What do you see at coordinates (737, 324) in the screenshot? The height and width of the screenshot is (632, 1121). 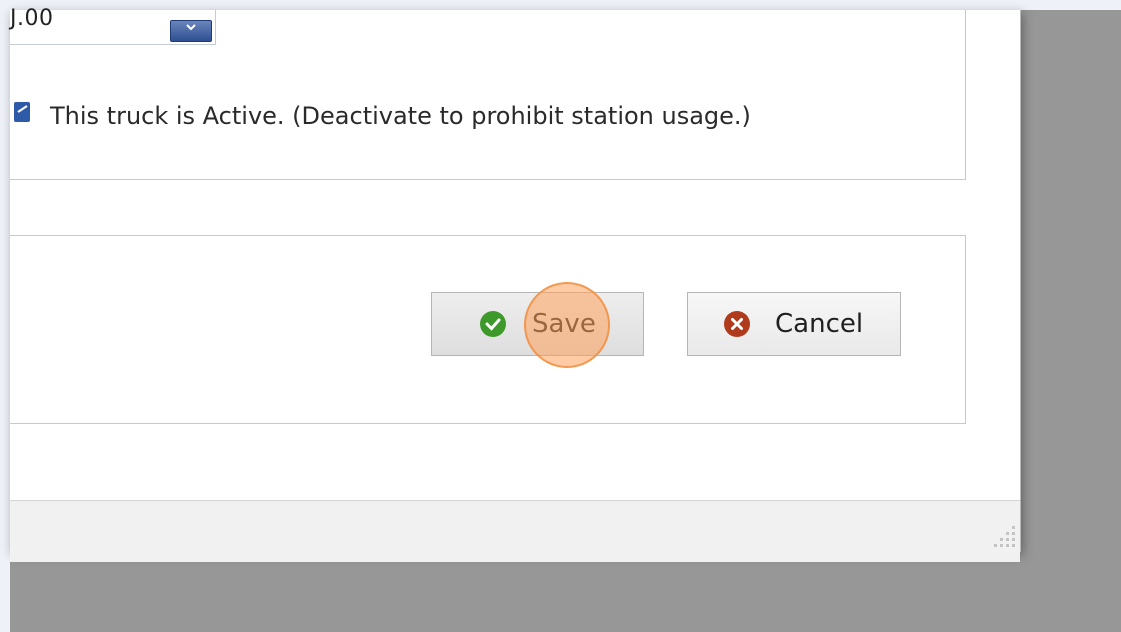 I see `x-circle-icon` at bounding box center [737, 324].